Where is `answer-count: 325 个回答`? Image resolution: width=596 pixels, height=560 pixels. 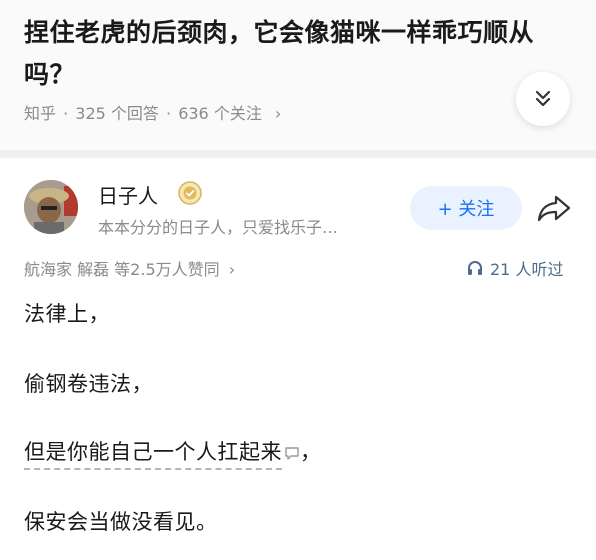 answer-count: 325 个回答 is located at coordinates (117, 113).